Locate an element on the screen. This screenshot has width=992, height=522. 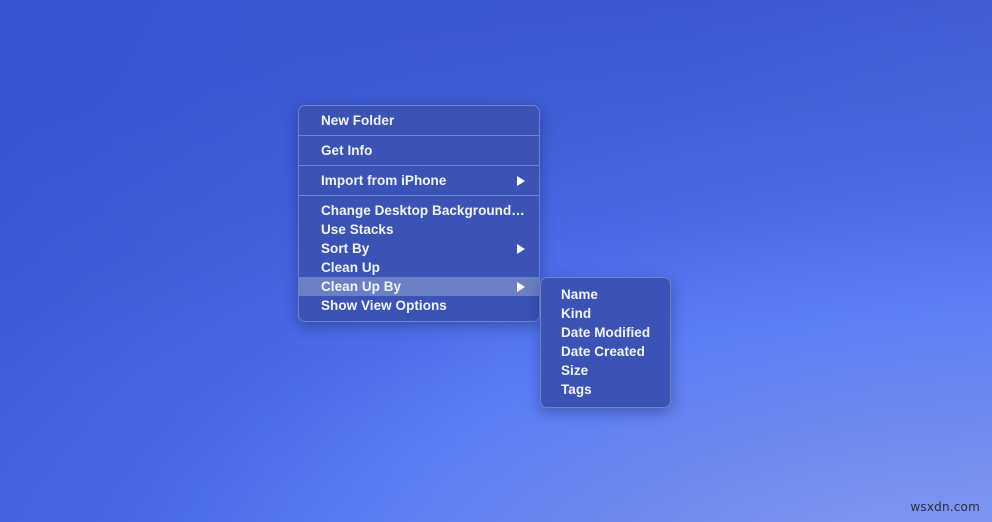
menu-item-show-view-options: Show View Options is located at coordinates (419, 305).